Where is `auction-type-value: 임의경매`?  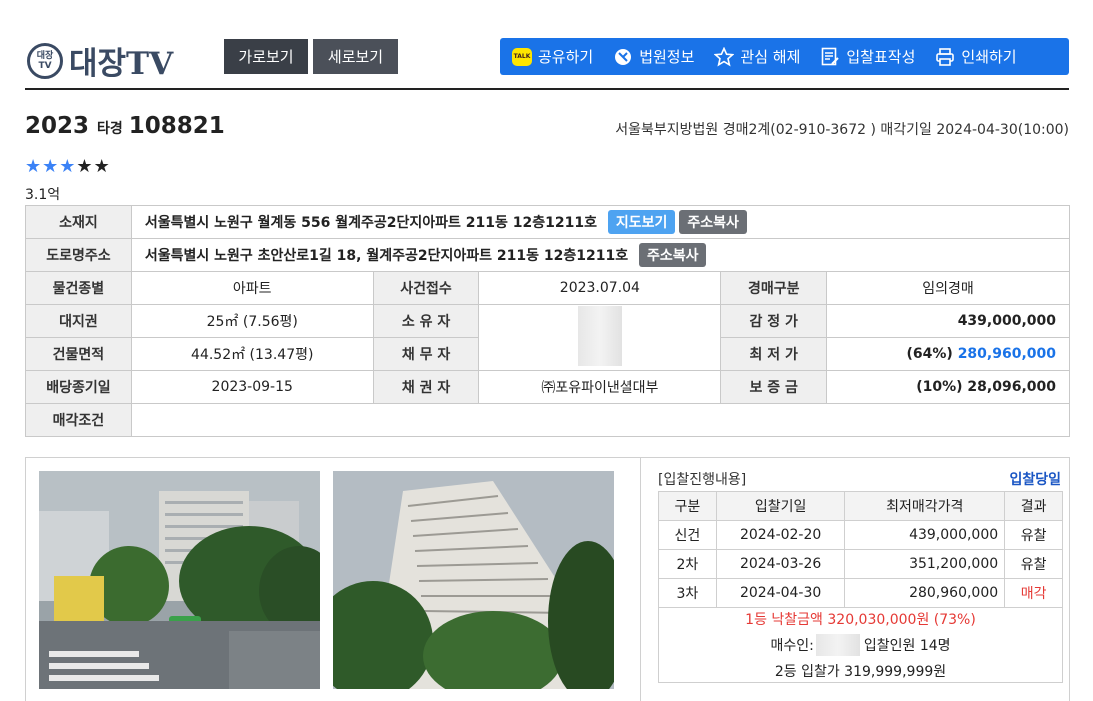
auction-type-value: 임의경매 is located at coordinates (948, 288).